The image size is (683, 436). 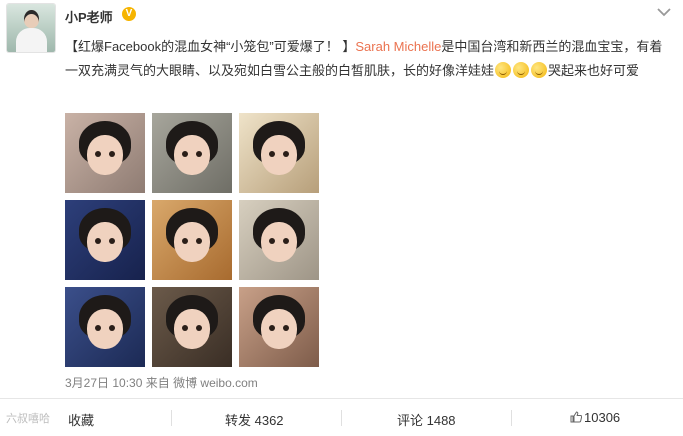 What do you see at coordinates (31, 40) in the screenshot?
I see `avatar-body-shape` at bounding box center [31, 40].